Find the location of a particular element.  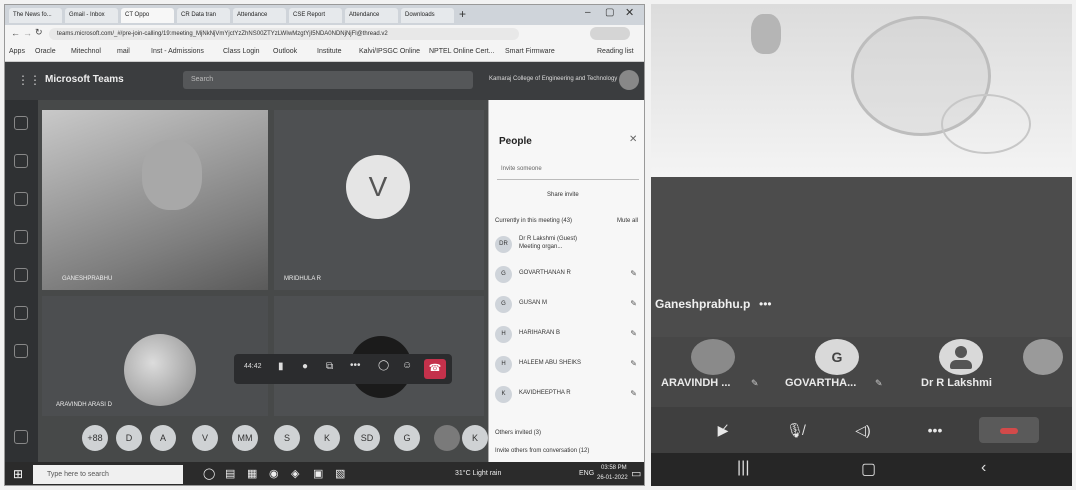

list-item: K KAVIDHEEPTHA R ✎ is located at coordinates (568, 395).